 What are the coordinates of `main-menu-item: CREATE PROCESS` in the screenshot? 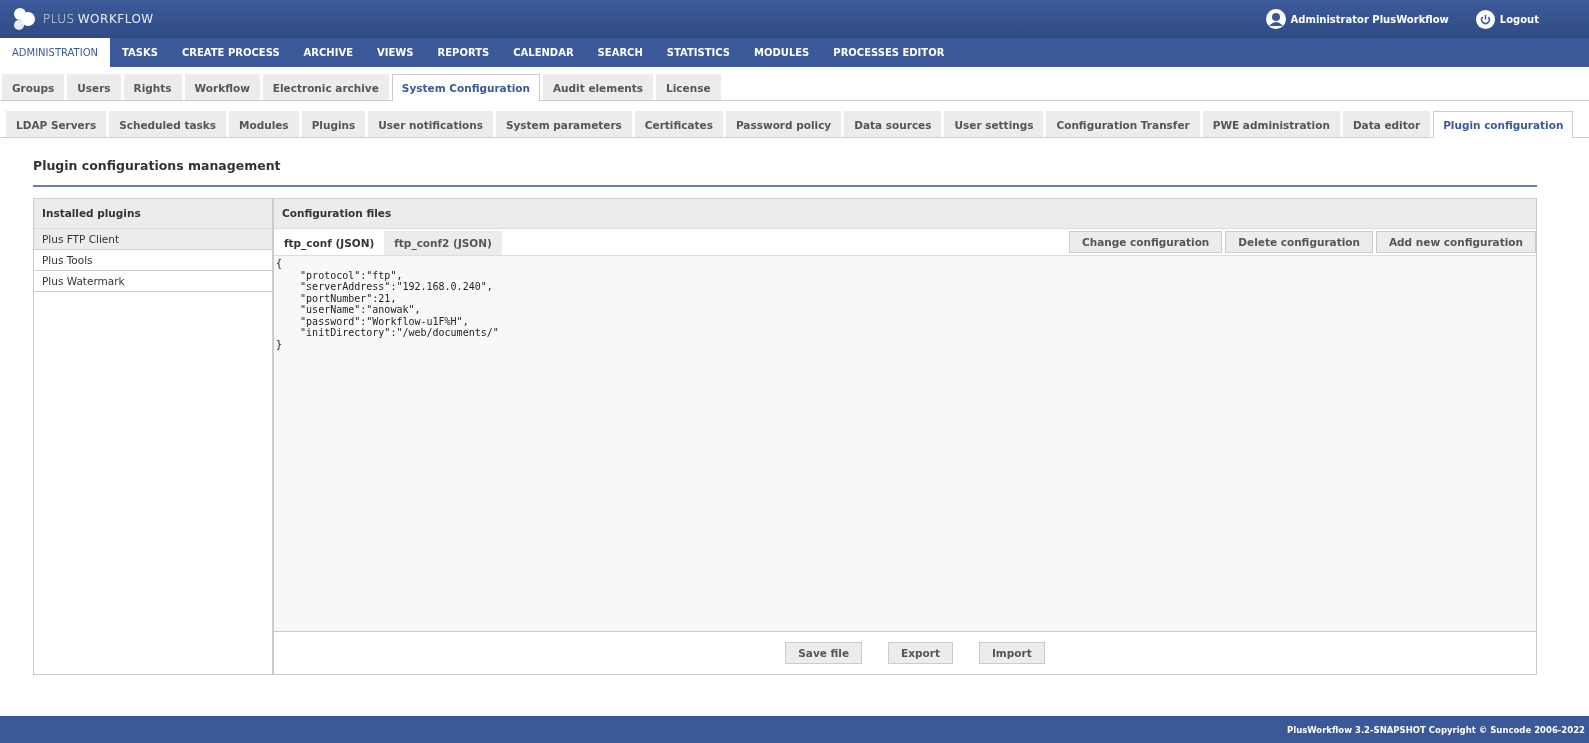 It's located at (230, 52).